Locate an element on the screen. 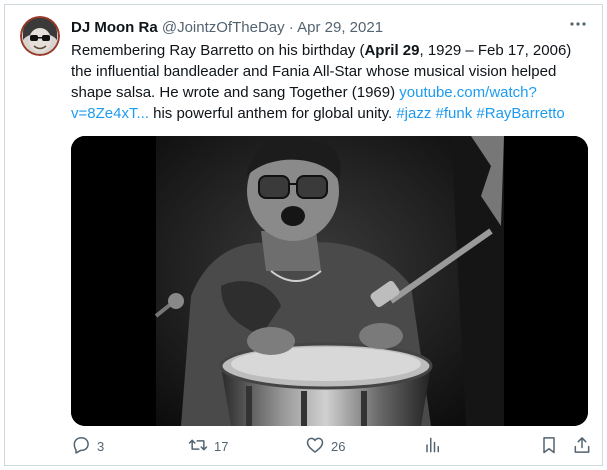 This screenshot has height=470, width=607. author-handle: @JointzOfTheDay is located at coordinates (223, 27).